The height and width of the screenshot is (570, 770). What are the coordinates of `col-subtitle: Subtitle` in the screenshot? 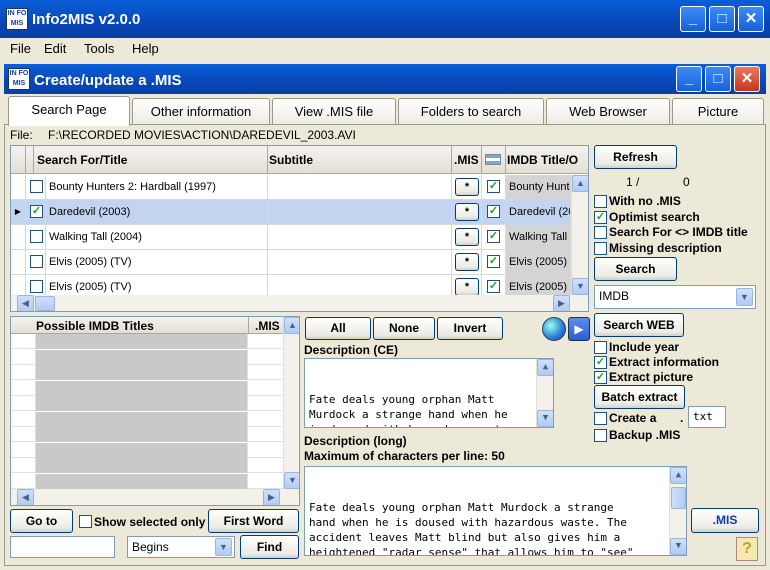 It's located at (291, 160).